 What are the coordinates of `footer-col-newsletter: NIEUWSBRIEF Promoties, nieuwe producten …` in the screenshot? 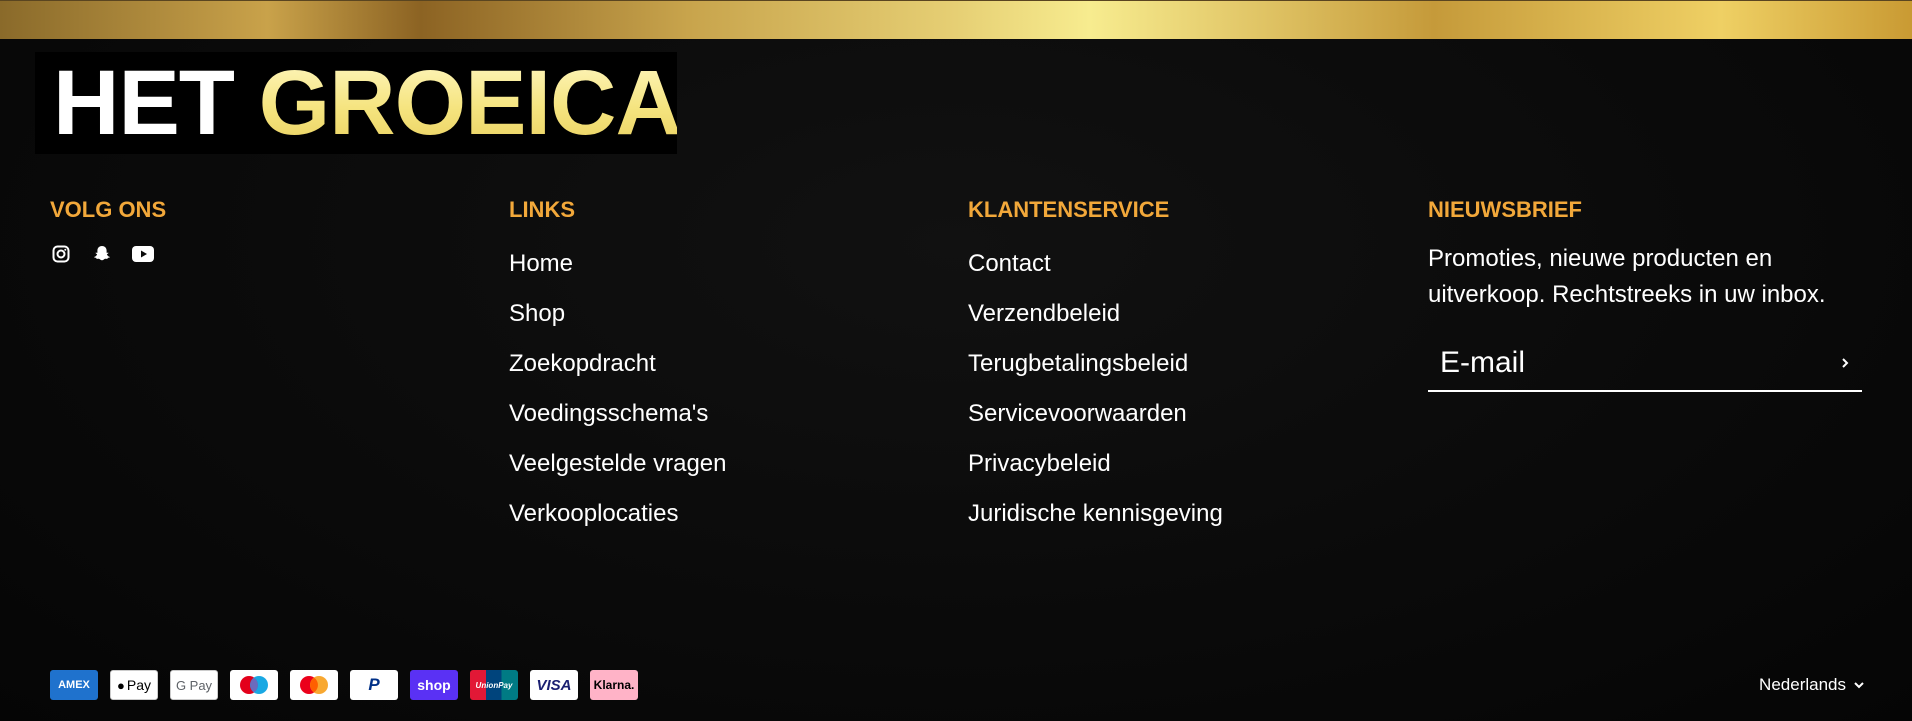 It's located at (1645, 294).